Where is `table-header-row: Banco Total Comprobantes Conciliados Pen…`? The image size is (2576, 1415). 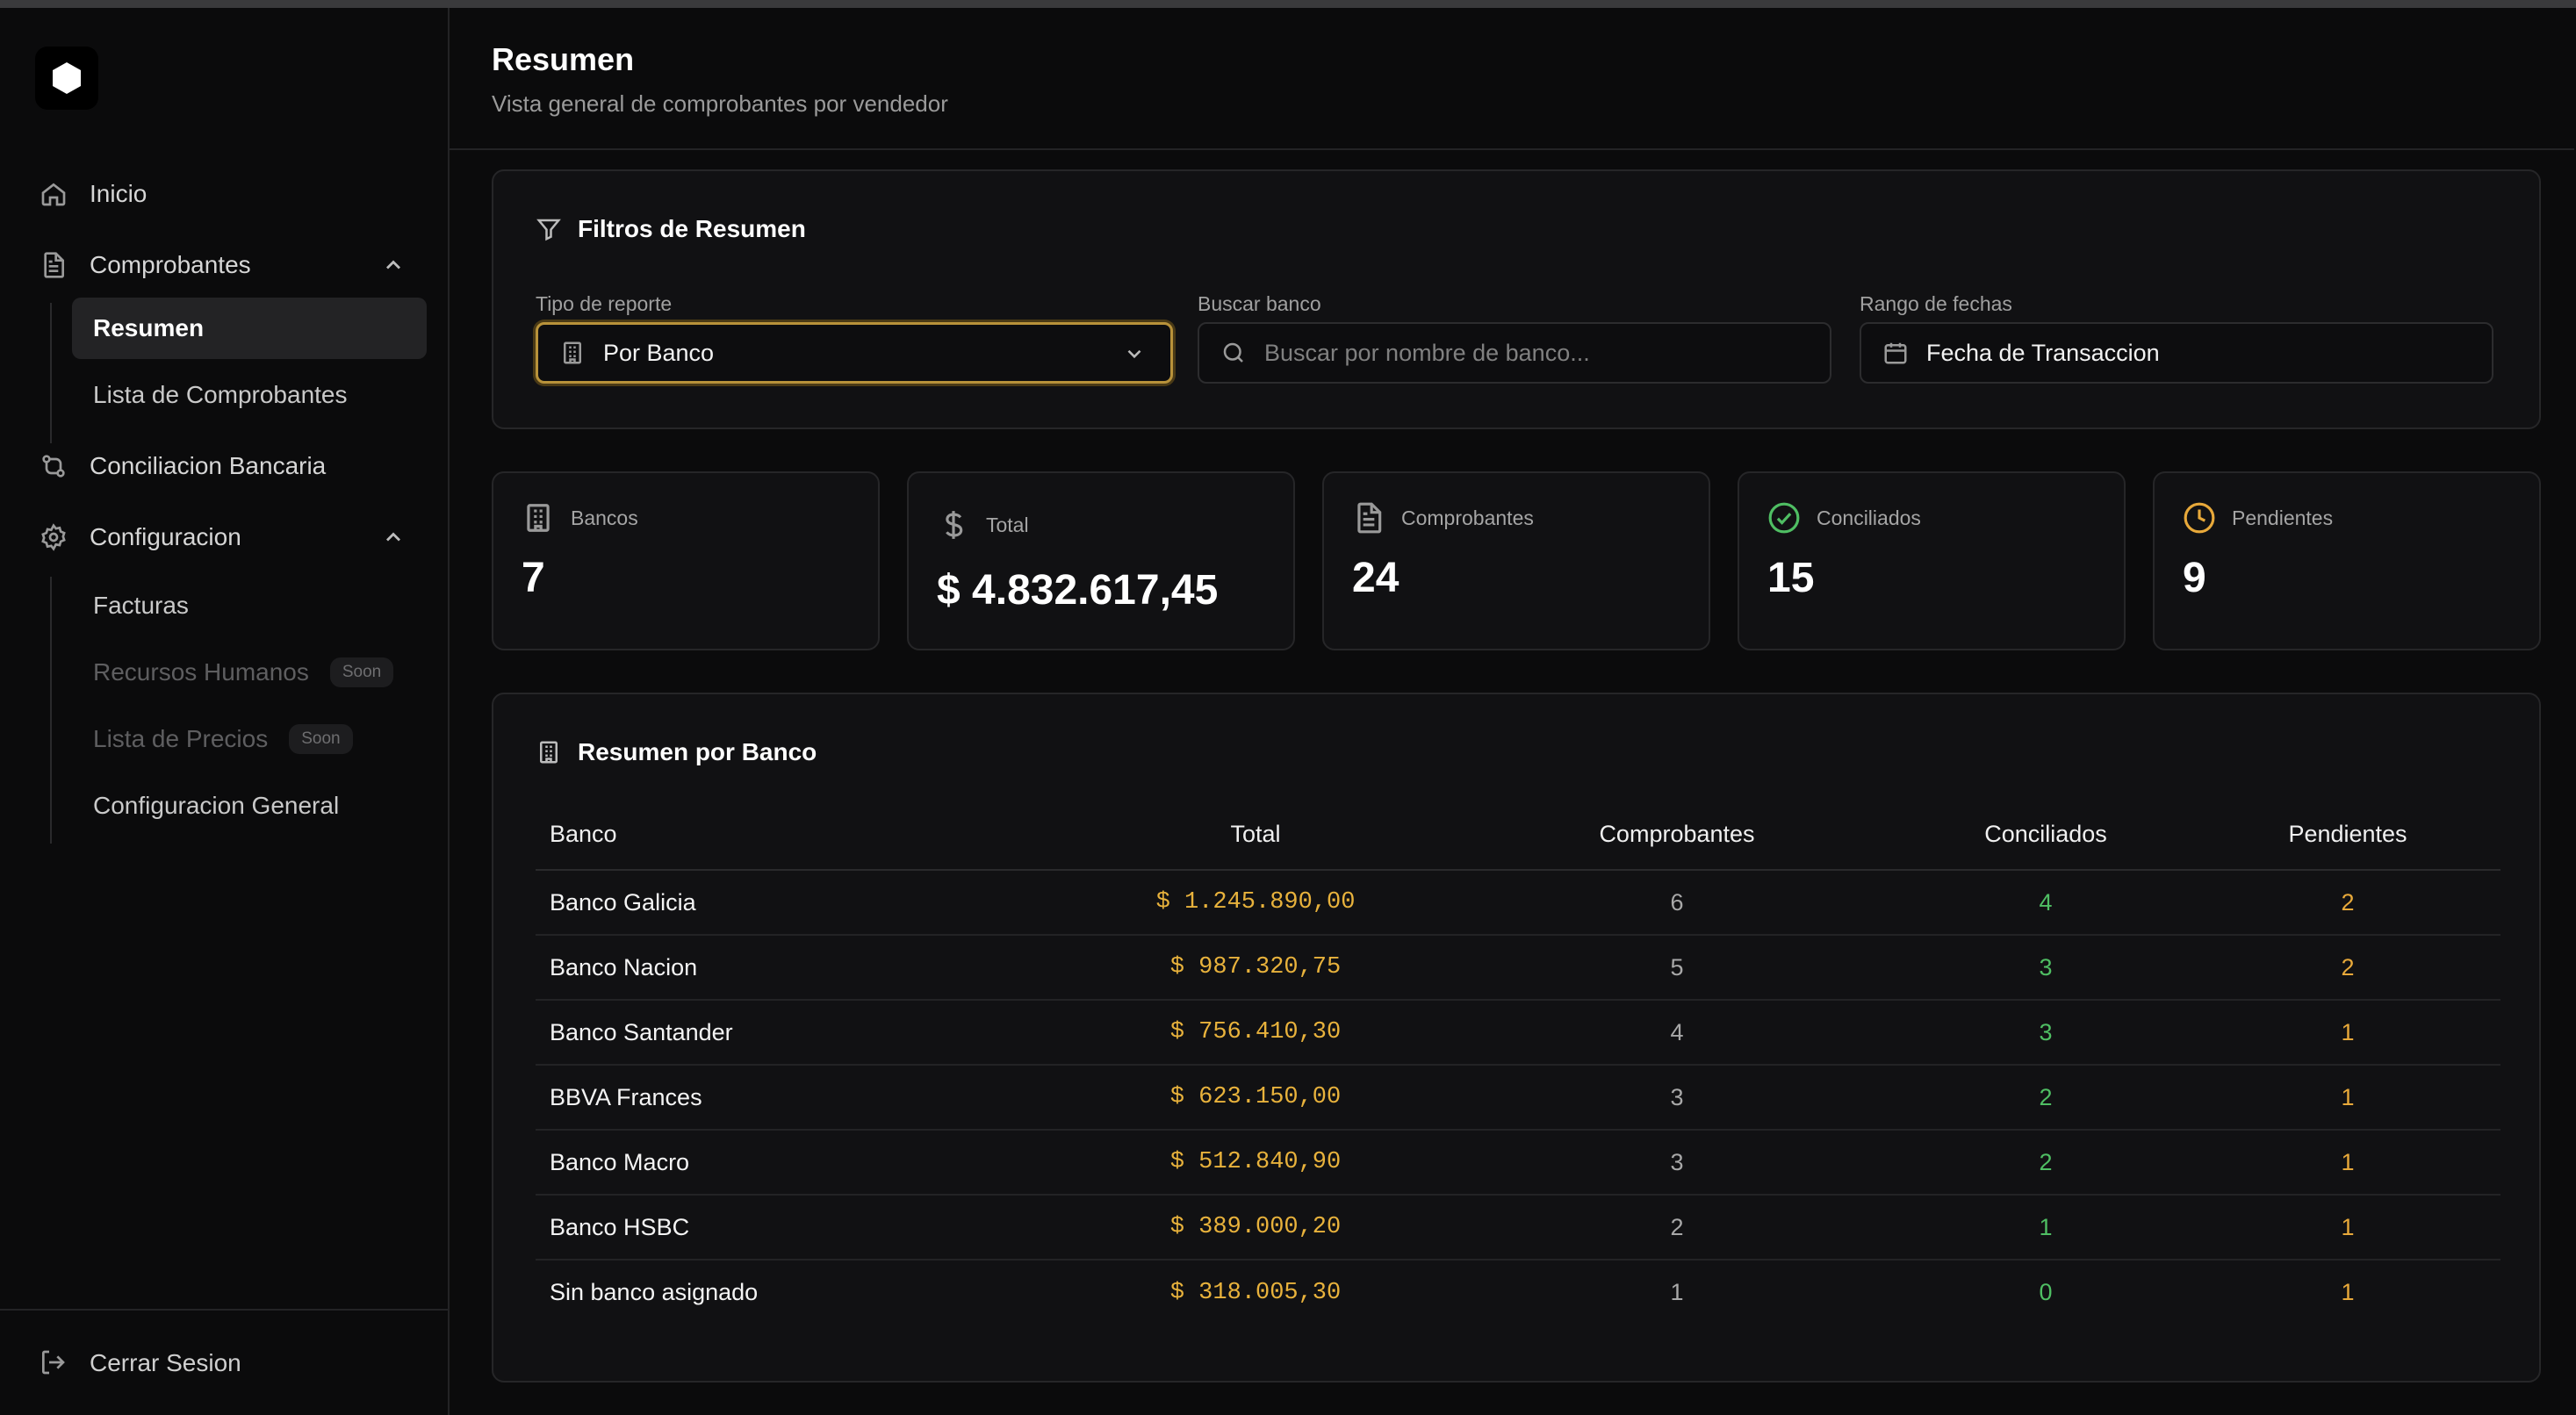 table-header-row: Banco Total Comprobantes Conciliados Pen… is located at coordinates (1518, 836).